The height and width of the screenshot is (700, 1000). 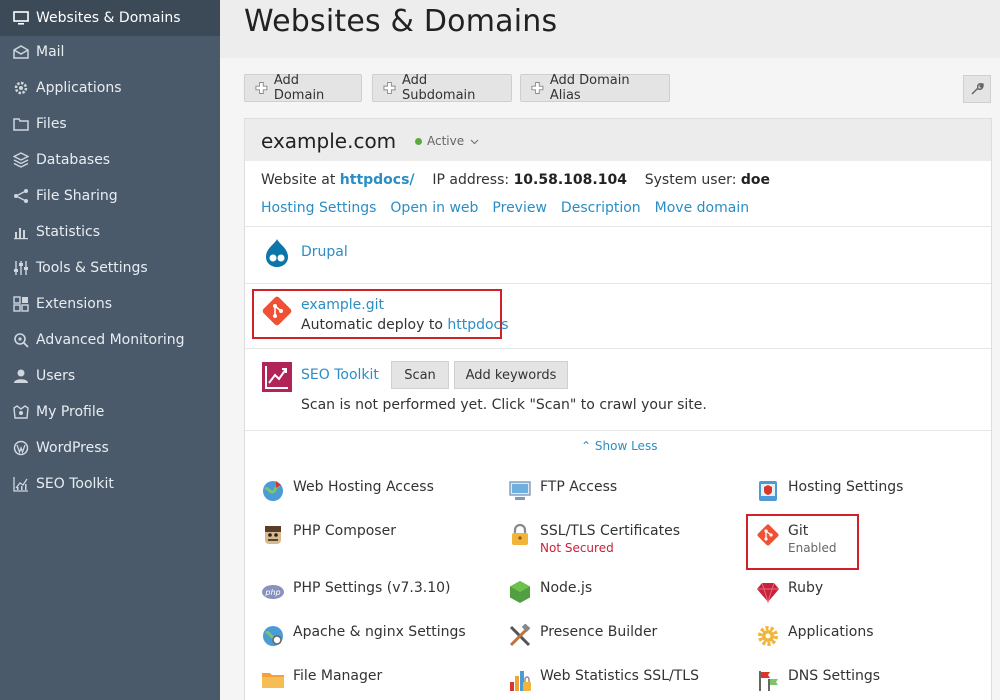 What do you see at coordinates (418, 141) in the screenshot?
I see `status-dot` at bounding box center [418, 141].